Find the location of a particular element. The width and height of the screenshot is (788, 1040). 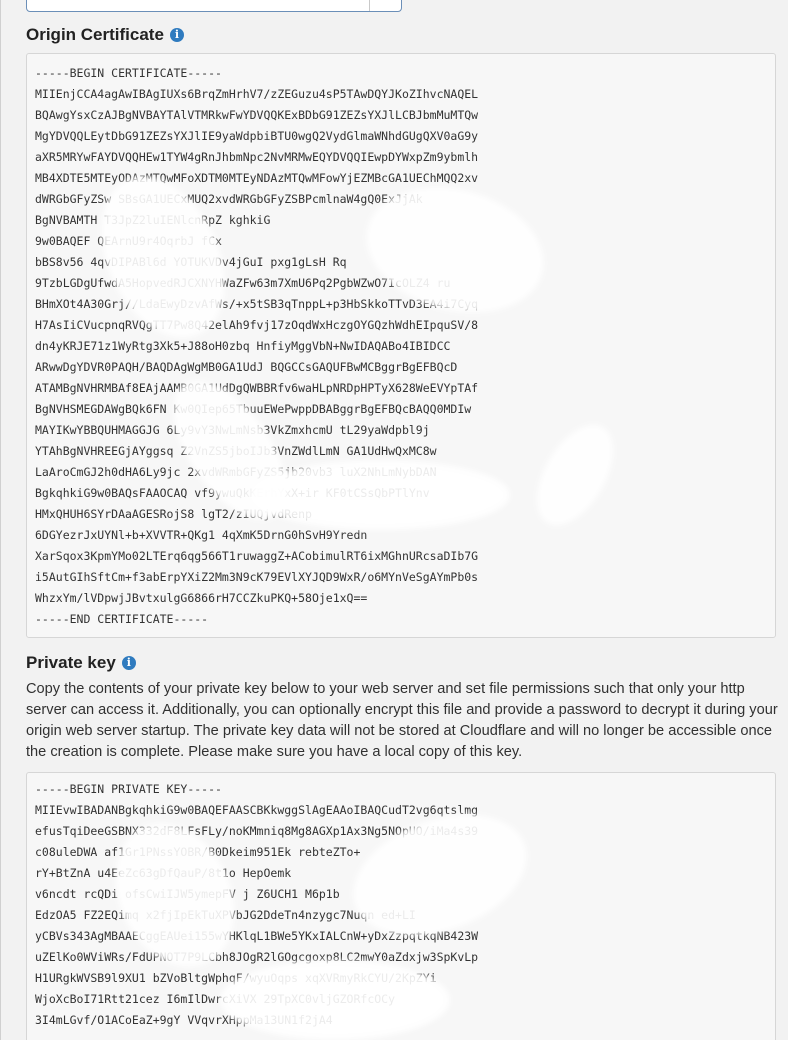

private-key-title: Private key is located at coordinates (71, 662).